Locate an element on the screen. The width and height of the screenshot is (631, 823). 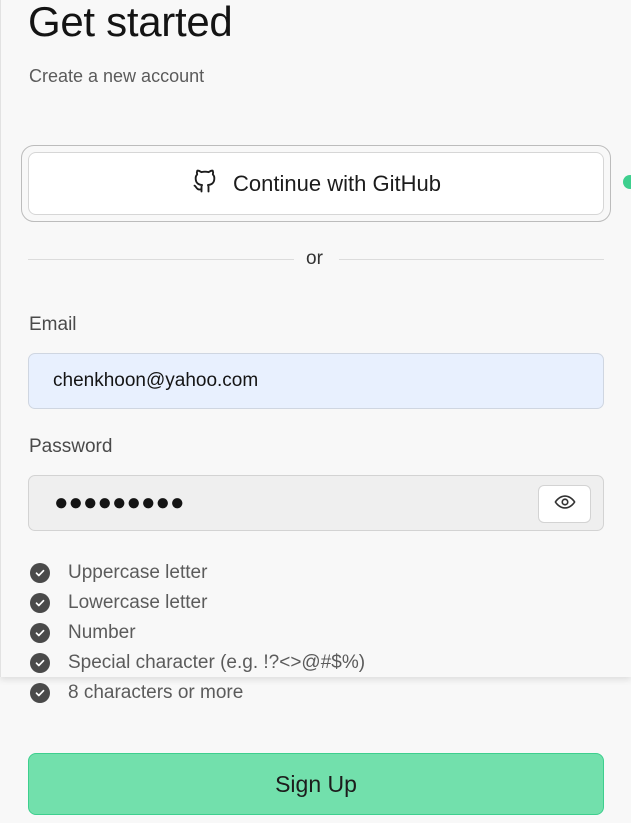
requirement-label: Special character (e.g. !?<>@#$%) is located at coordinates (217, 662).